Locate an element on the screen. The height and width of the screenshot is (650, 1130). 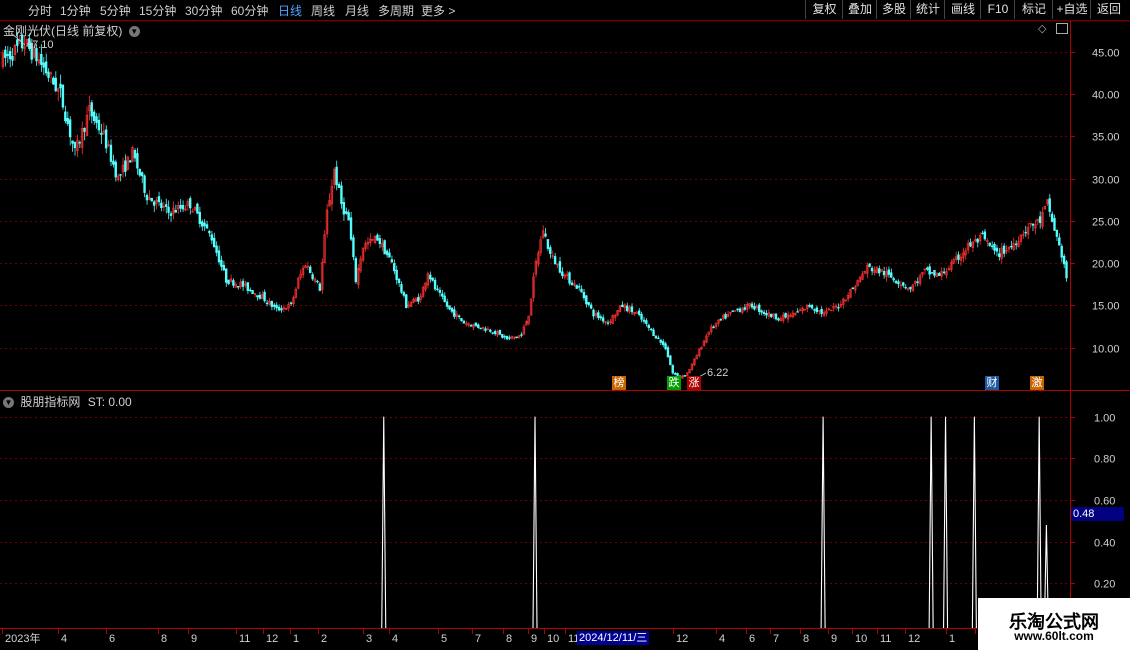
price-tick-label-6: 15.00 is located at coordinates (1106, 307).